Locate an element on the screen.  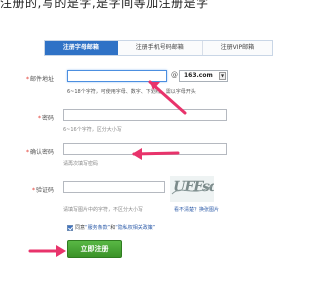
terms-link: “服务条款” is located at coordinates (97, 228).